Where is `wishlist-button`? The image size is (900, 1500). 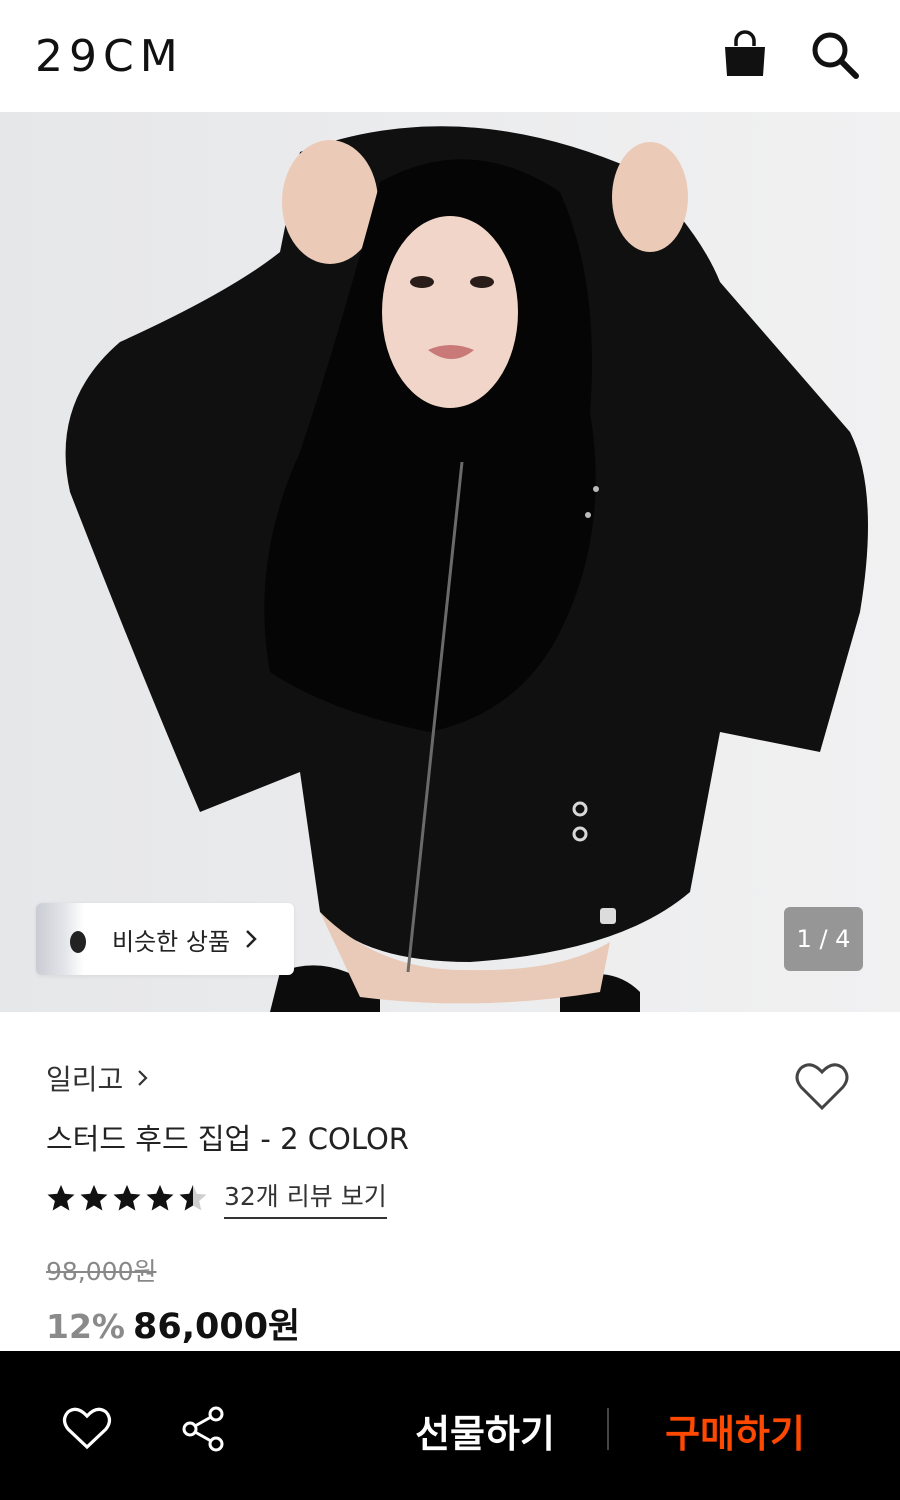 wishlist-button is located at coordinates (822, 1086).